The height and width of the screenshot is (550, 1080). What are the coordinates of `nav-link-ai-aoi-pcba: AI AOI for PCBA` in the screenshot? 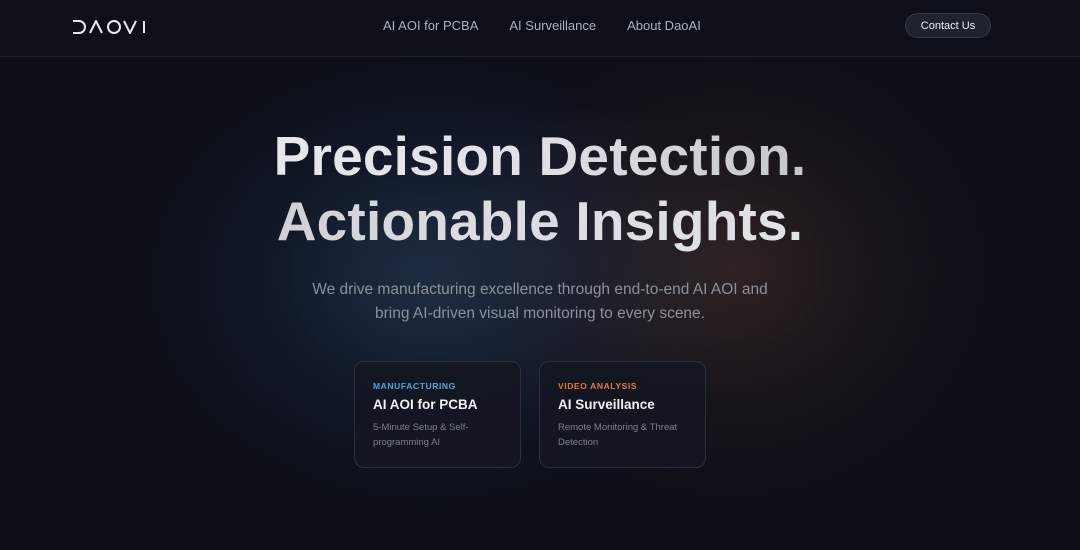 It's located at (430, 26).